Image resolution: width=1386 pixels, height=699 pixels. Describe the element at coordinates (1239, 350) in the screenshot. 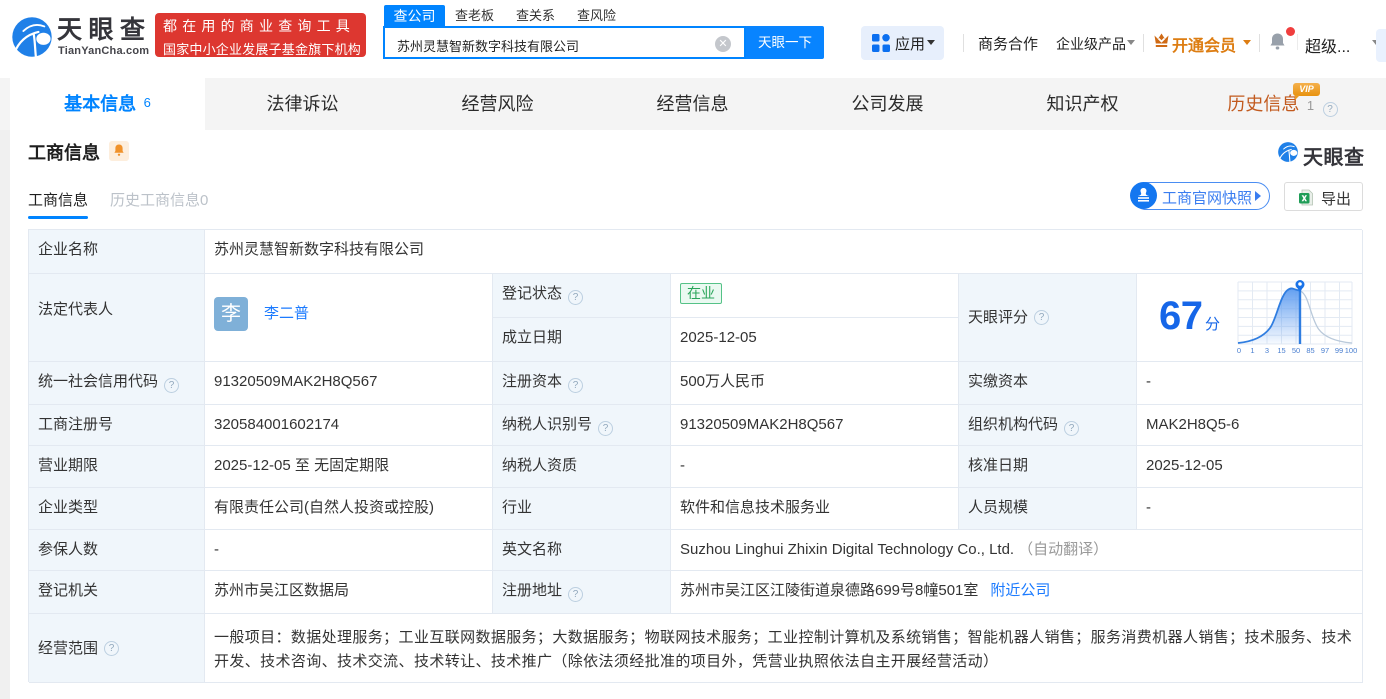

I see `svg-text: 0` at that location.